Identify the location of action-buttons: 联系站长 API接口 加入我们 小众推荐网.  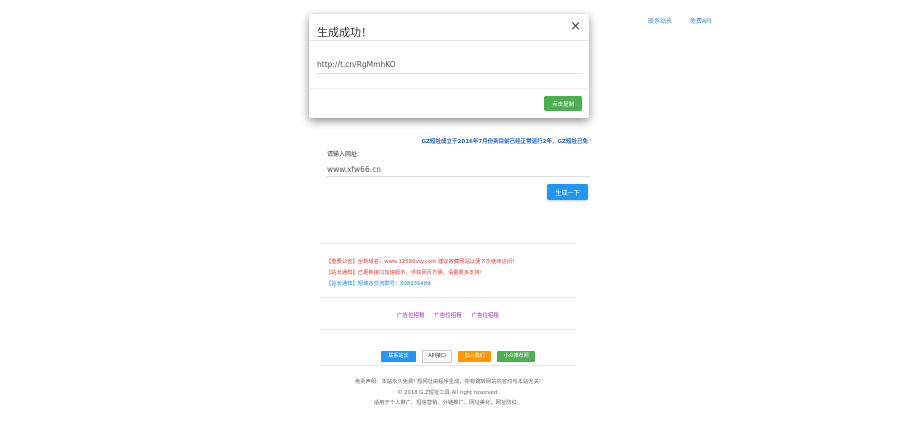
(458, 352).